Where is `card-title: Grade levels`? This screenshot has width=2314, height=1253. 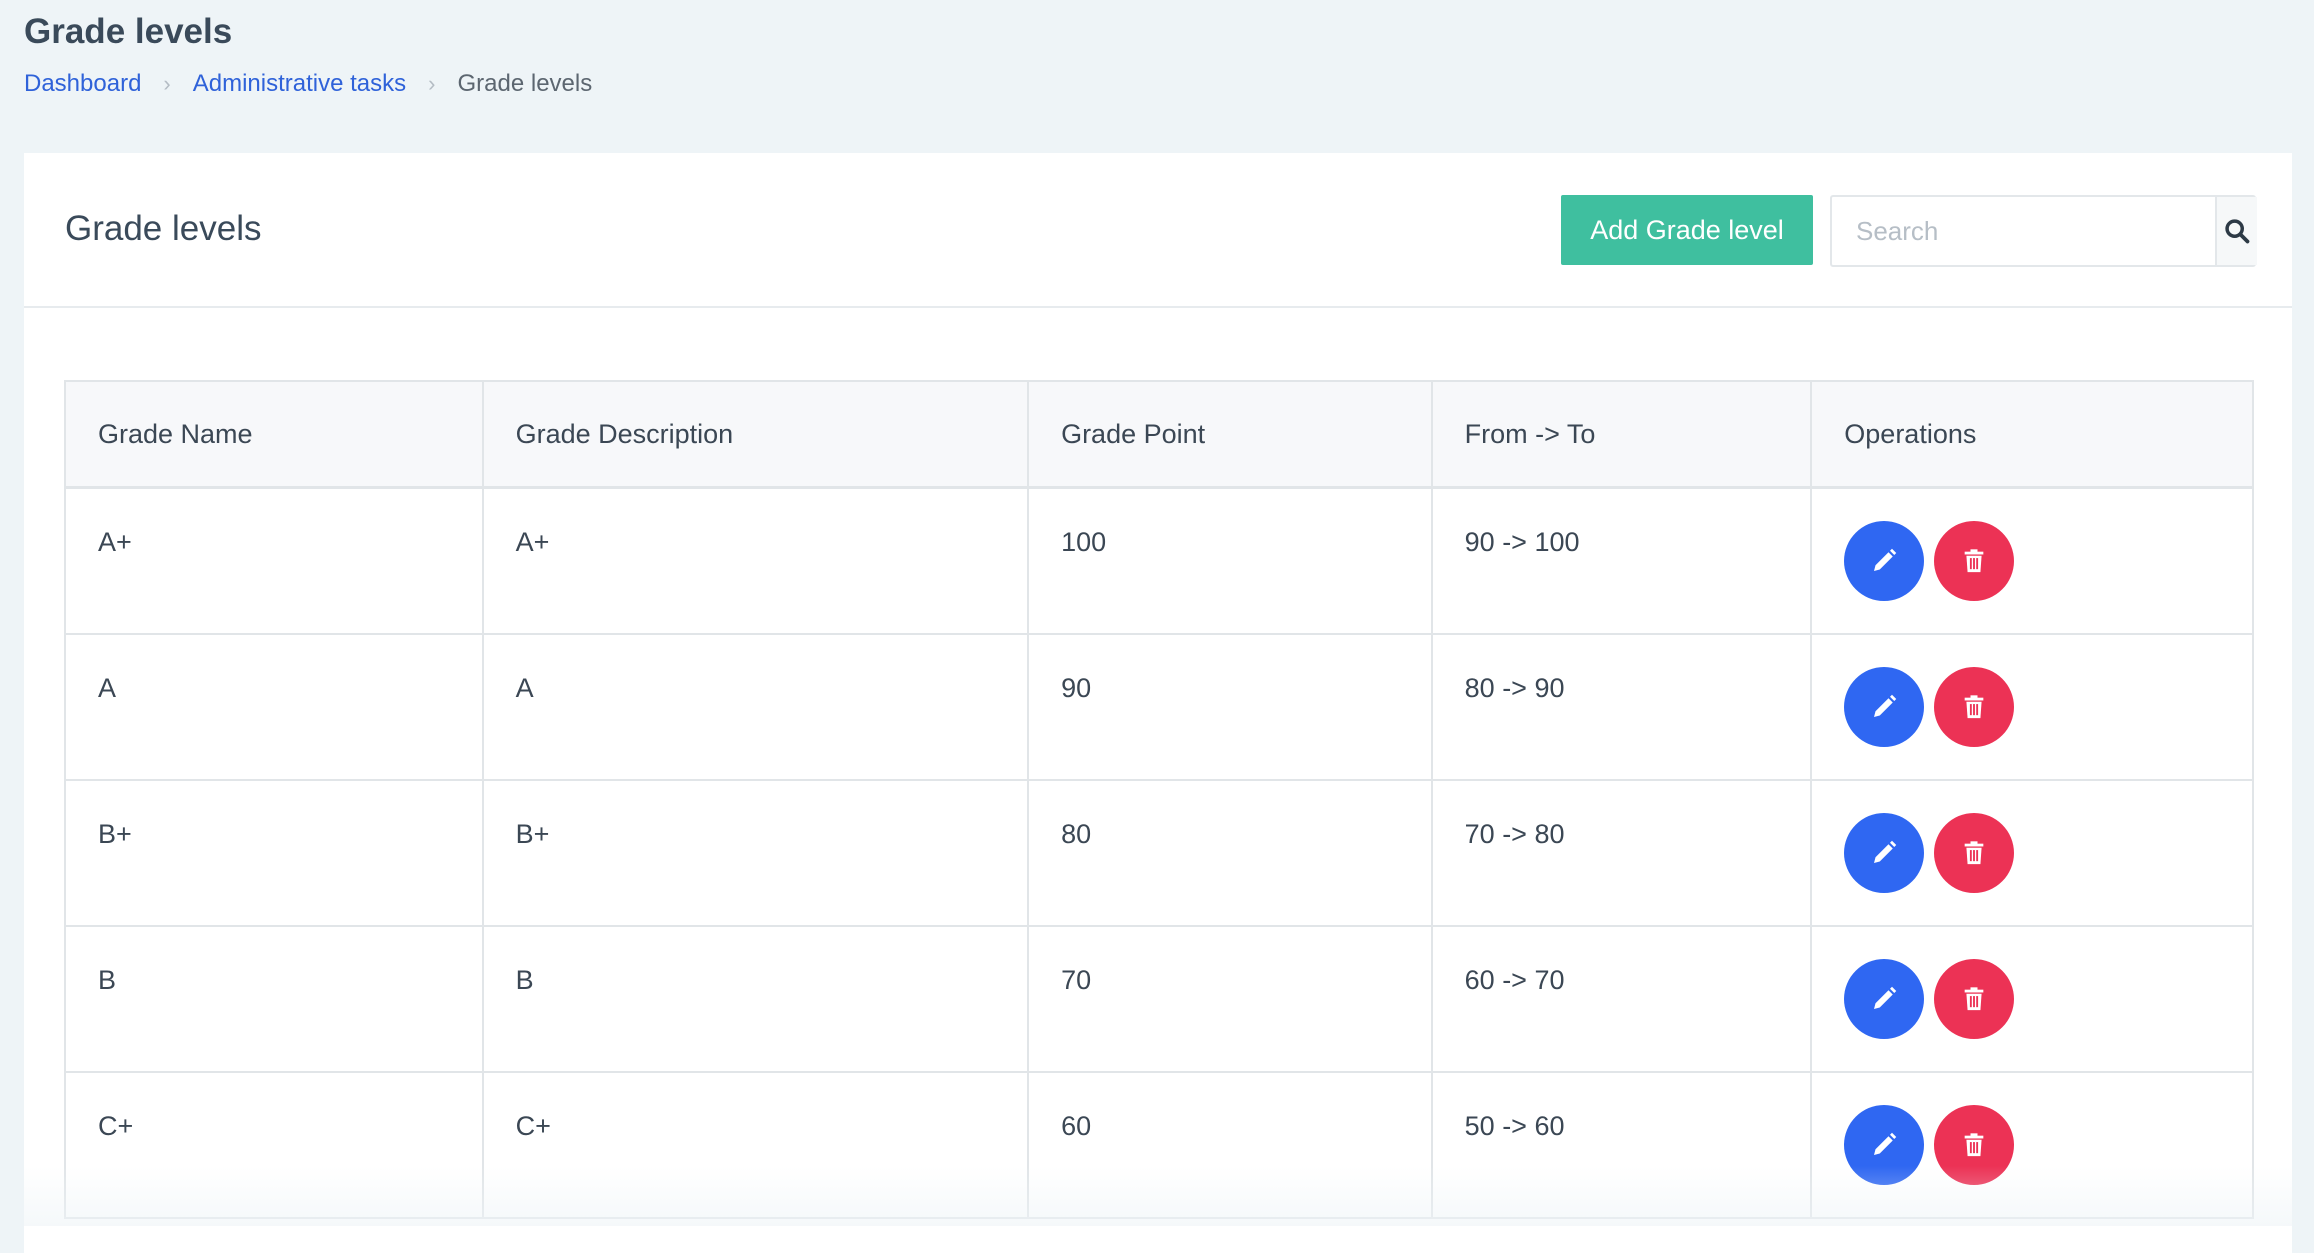 card-title: Grade levels is located at coordinates (163, 228).